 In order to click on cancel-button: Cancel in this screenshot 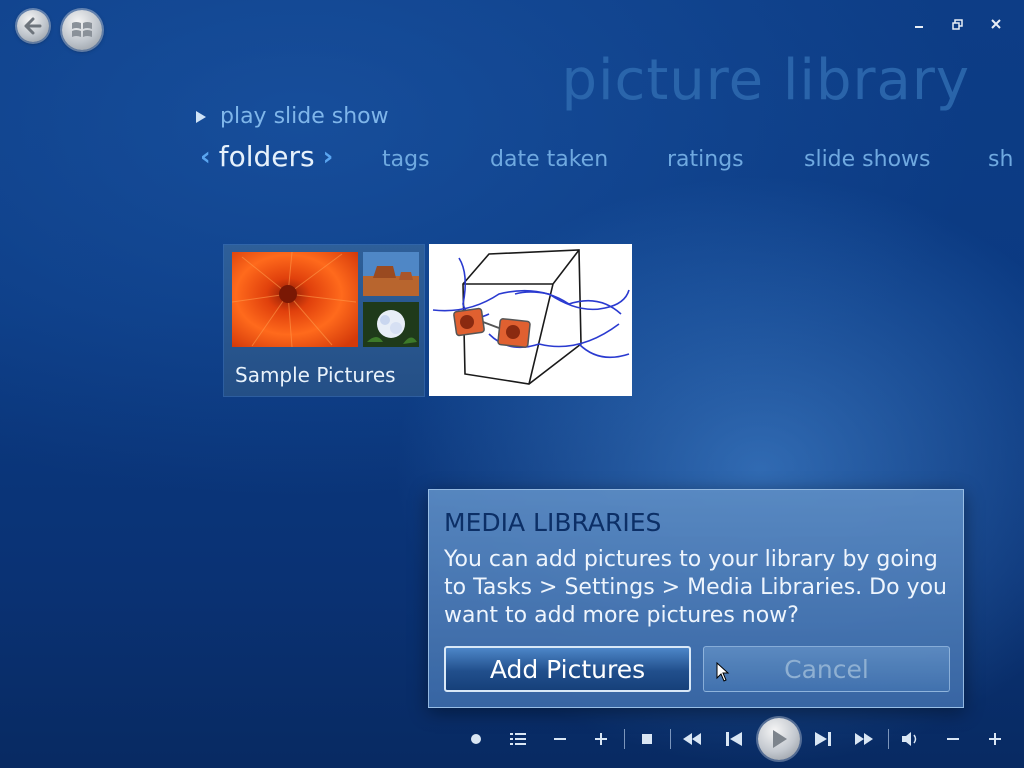, I will do `click(826, 669)`.